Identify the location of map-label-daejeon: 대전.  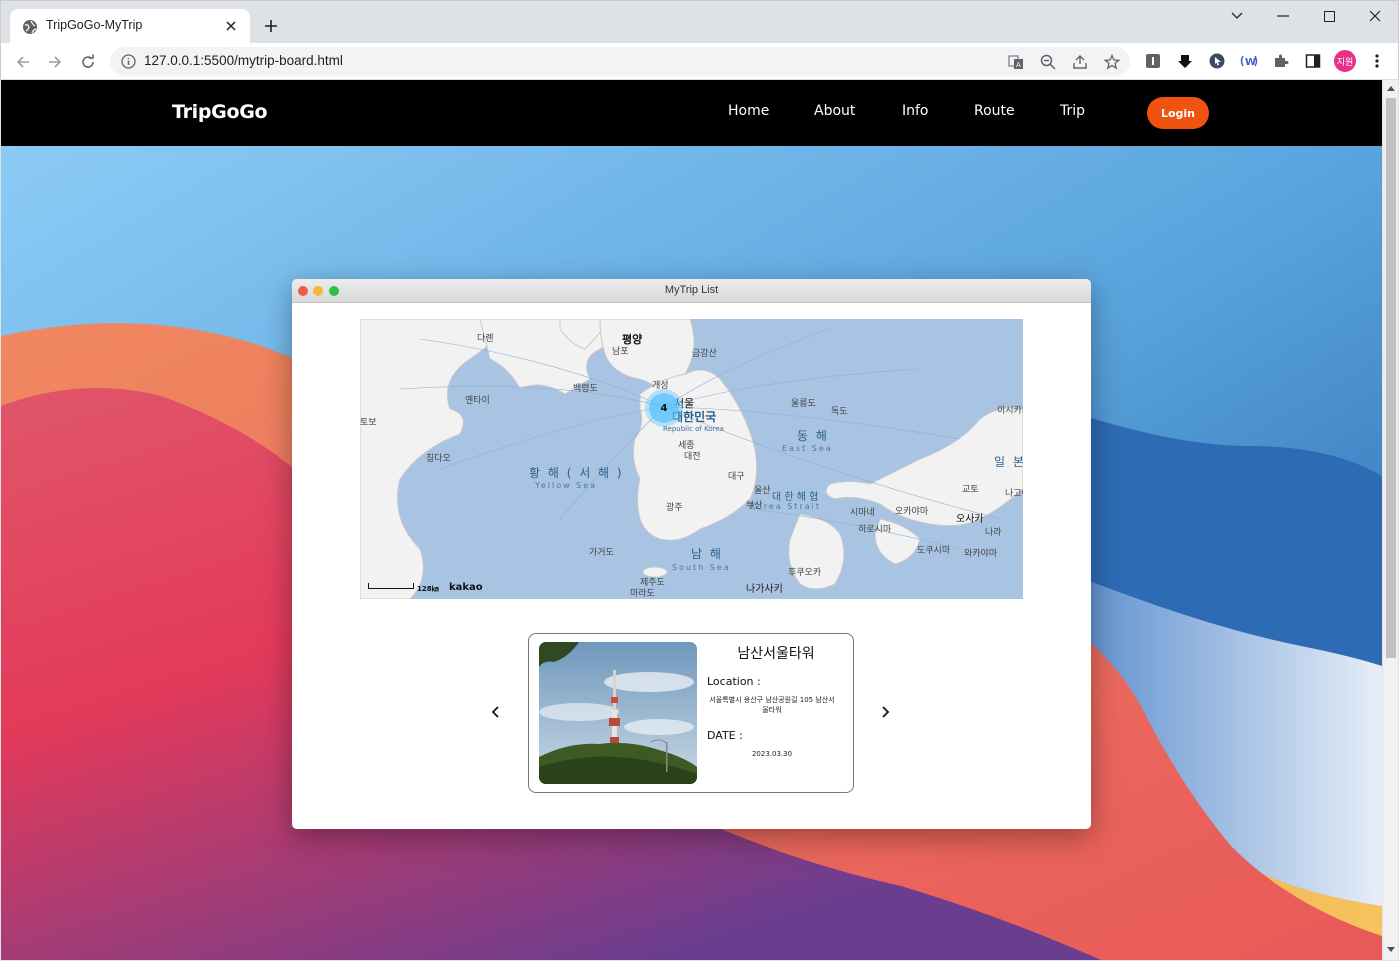
(692, 457).